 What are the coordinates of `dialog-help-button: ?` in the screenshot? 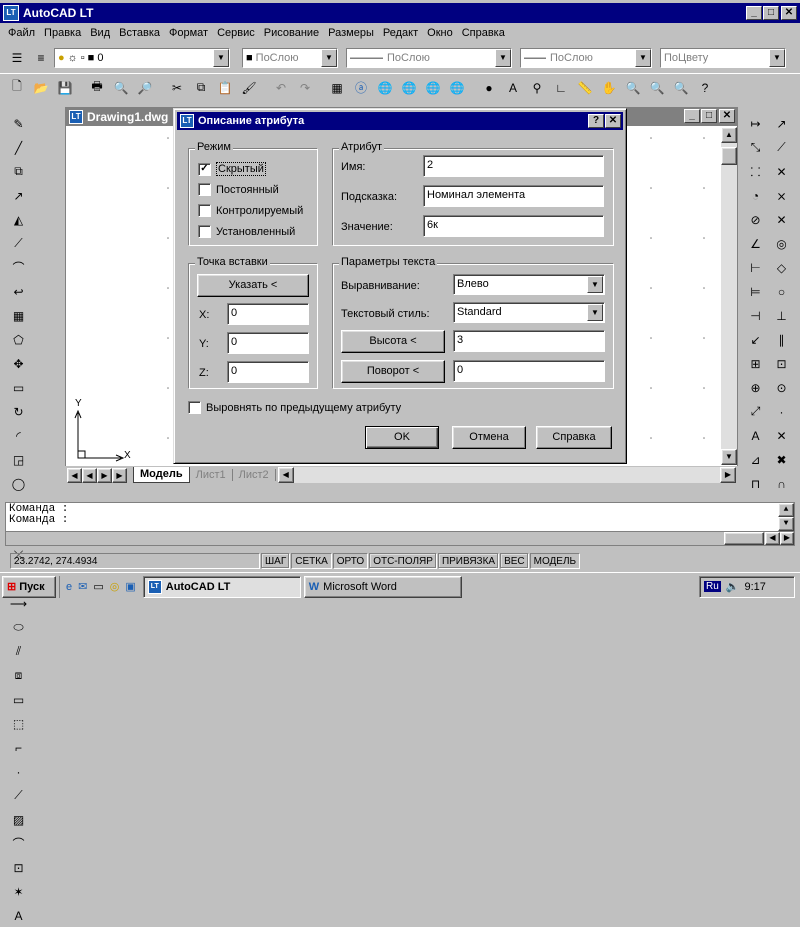 It's located at (596, 121).